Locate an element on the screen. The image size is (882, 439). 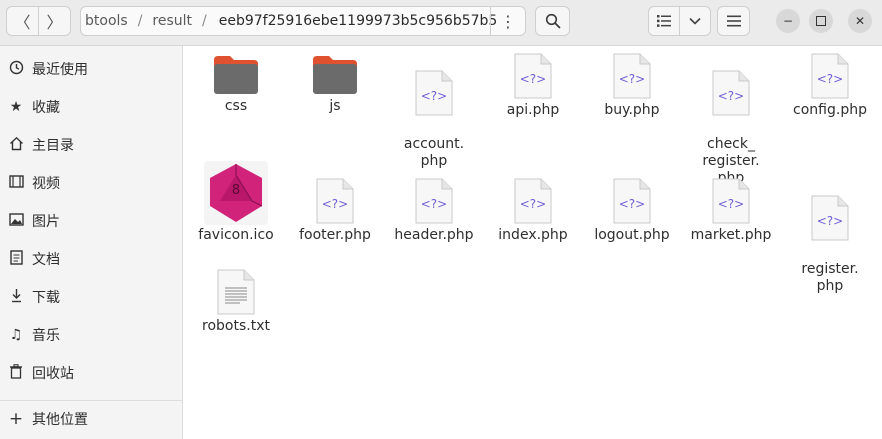
nav-buttons: 〈 〉 is located at coordinates (38, 21).